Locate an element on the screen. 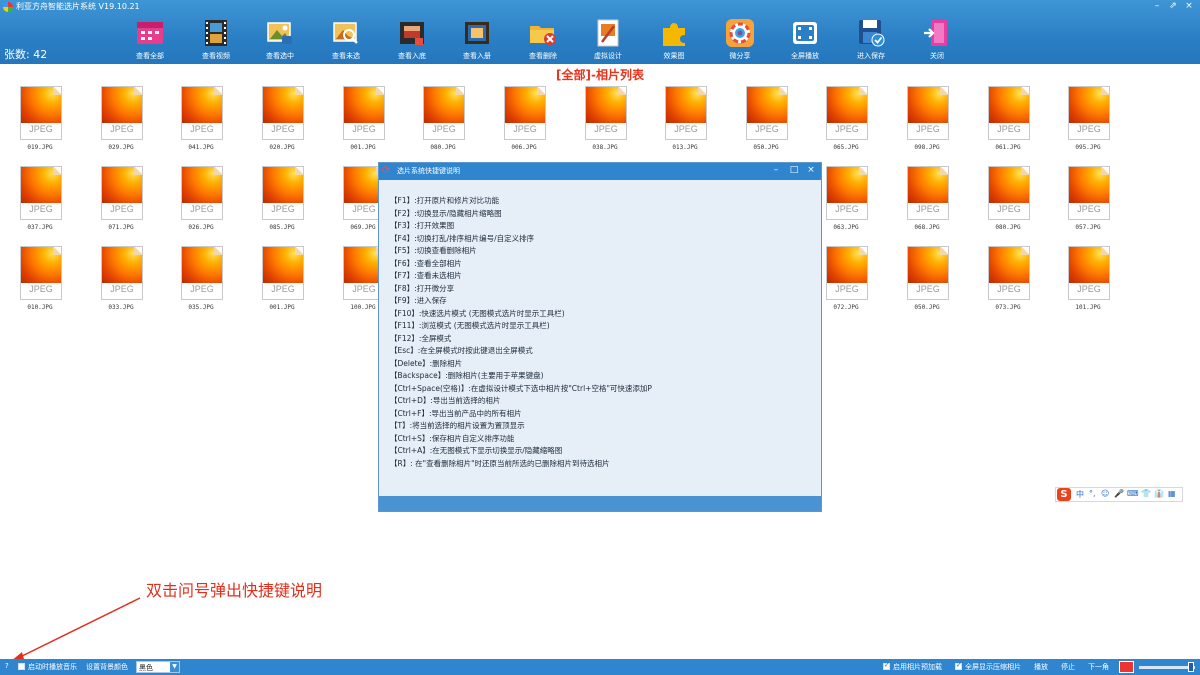 The width and height of the screenshot is (1200, 675). photo-thumbnail: JPEG 085.JPG is located at coordinates (282, 201).